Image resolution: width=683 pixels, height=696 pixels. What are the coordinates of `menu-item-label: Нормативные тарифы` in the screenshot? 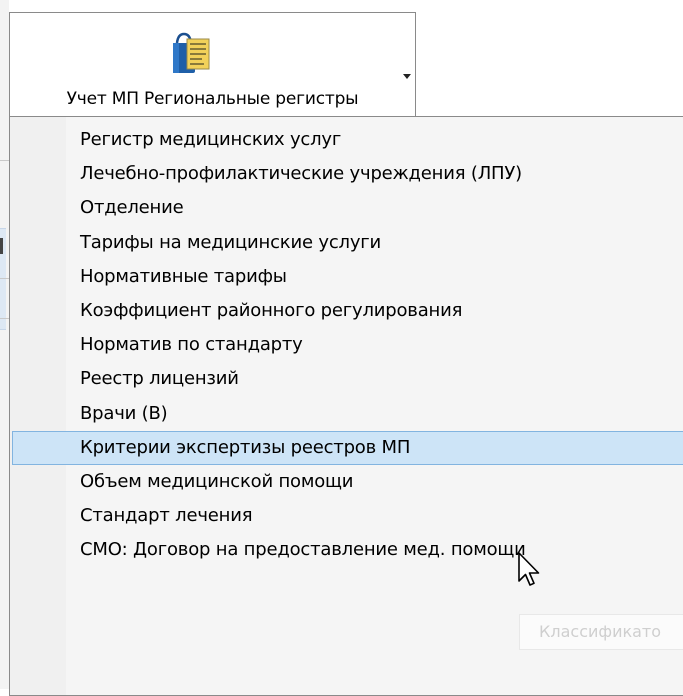 It's located at (183, 276).